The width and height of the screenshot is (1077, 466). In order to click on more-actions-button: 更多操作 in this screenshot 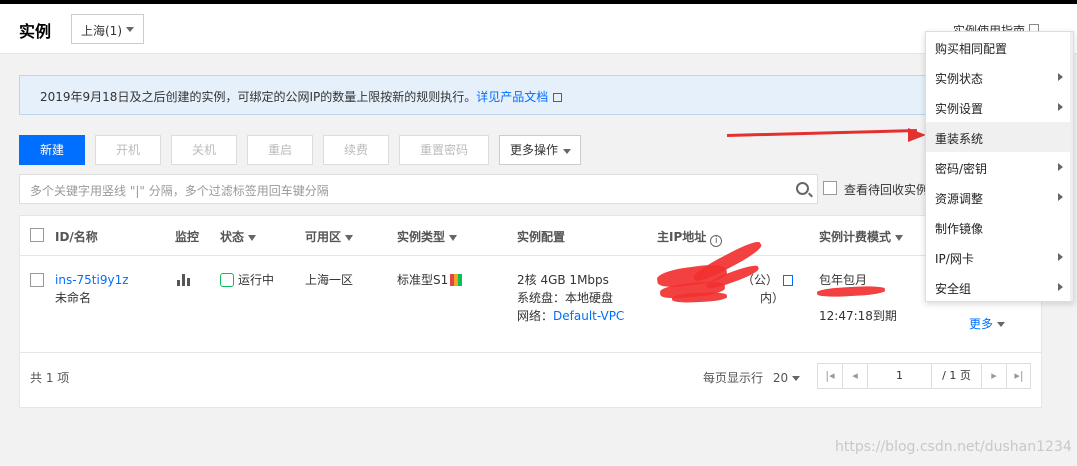, I will do `click(540, 150)`.